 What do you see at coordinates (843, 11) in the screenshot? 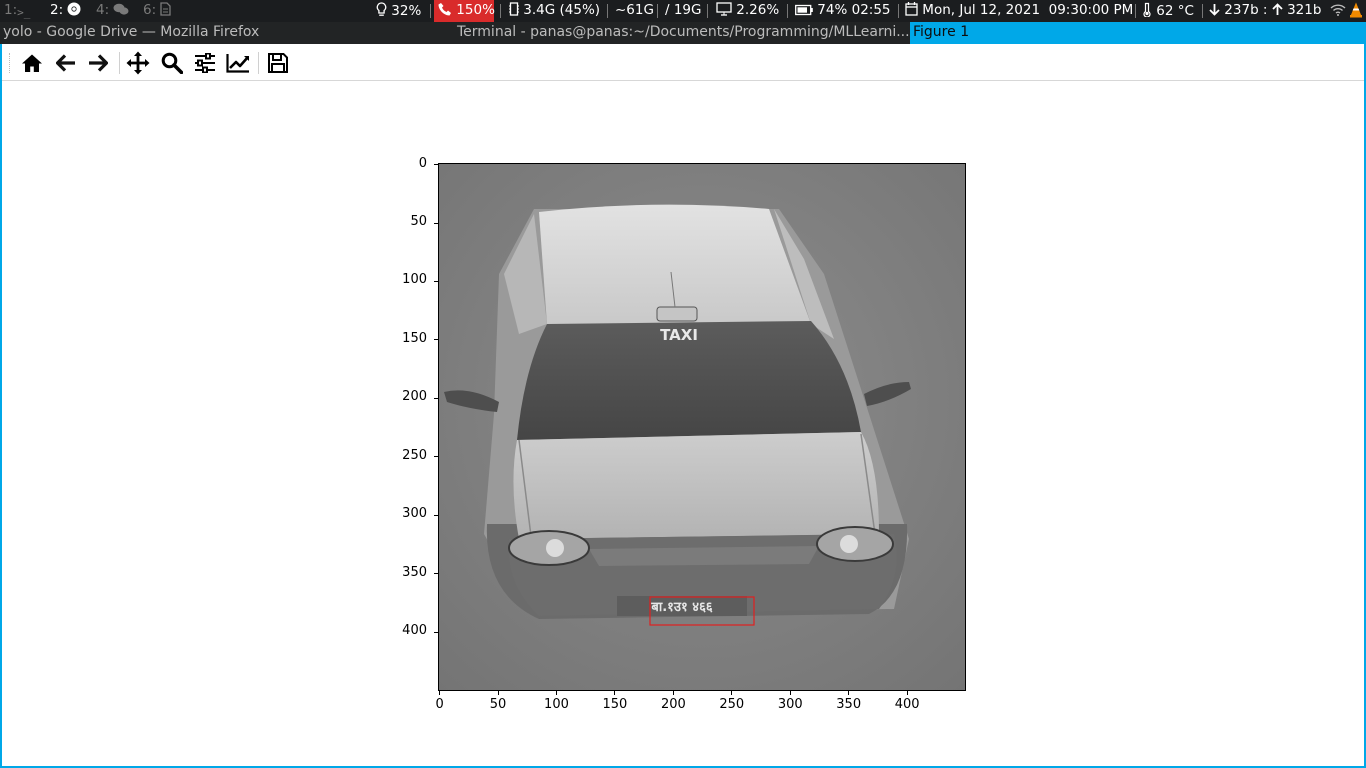
I see `battery-indicator: 74% 02:55` at bounding box center [843, 11].